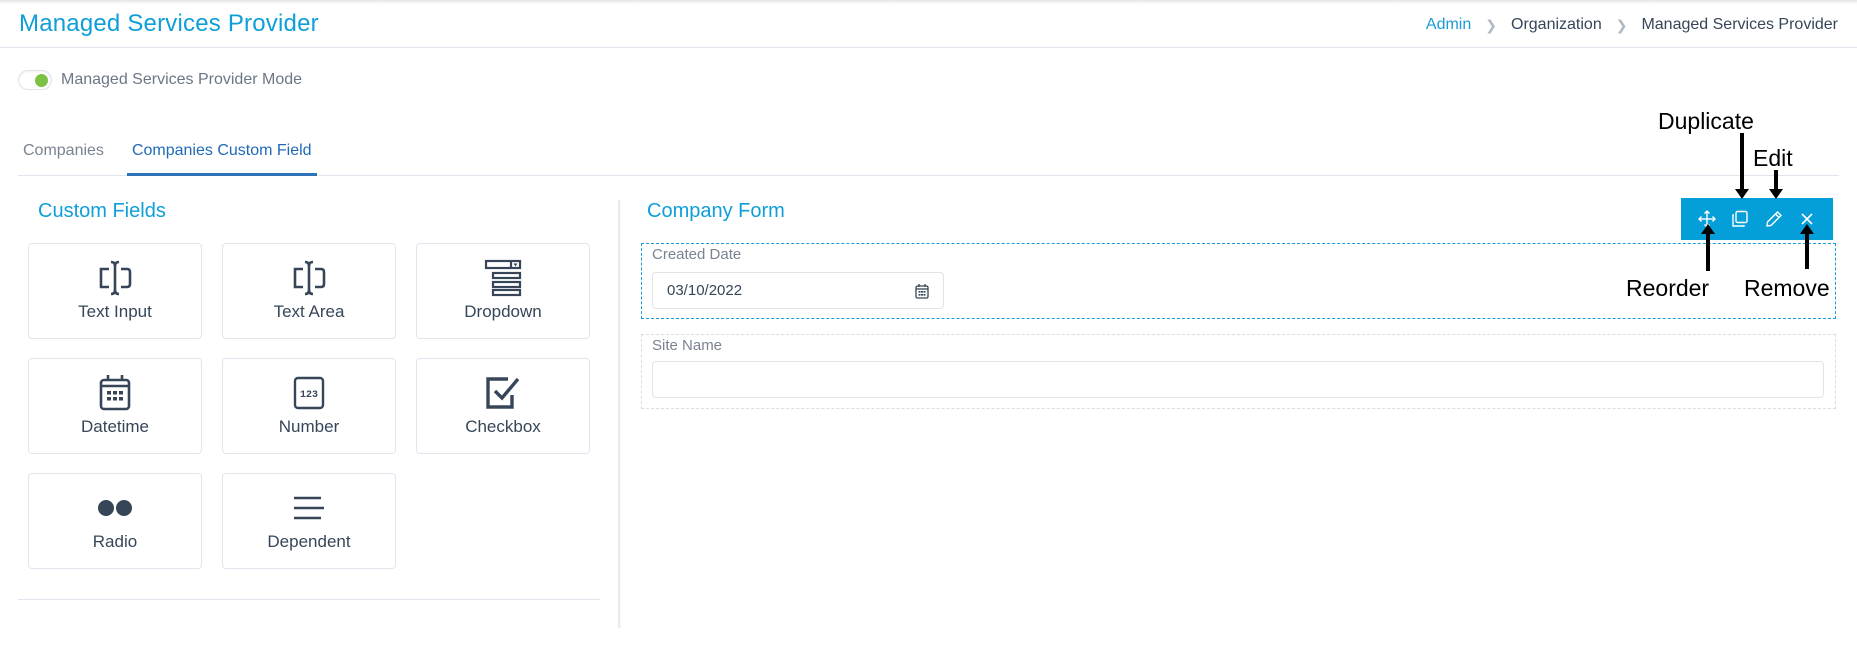  I want to click on page-title: Managed Services Provider, so click(169, 23).